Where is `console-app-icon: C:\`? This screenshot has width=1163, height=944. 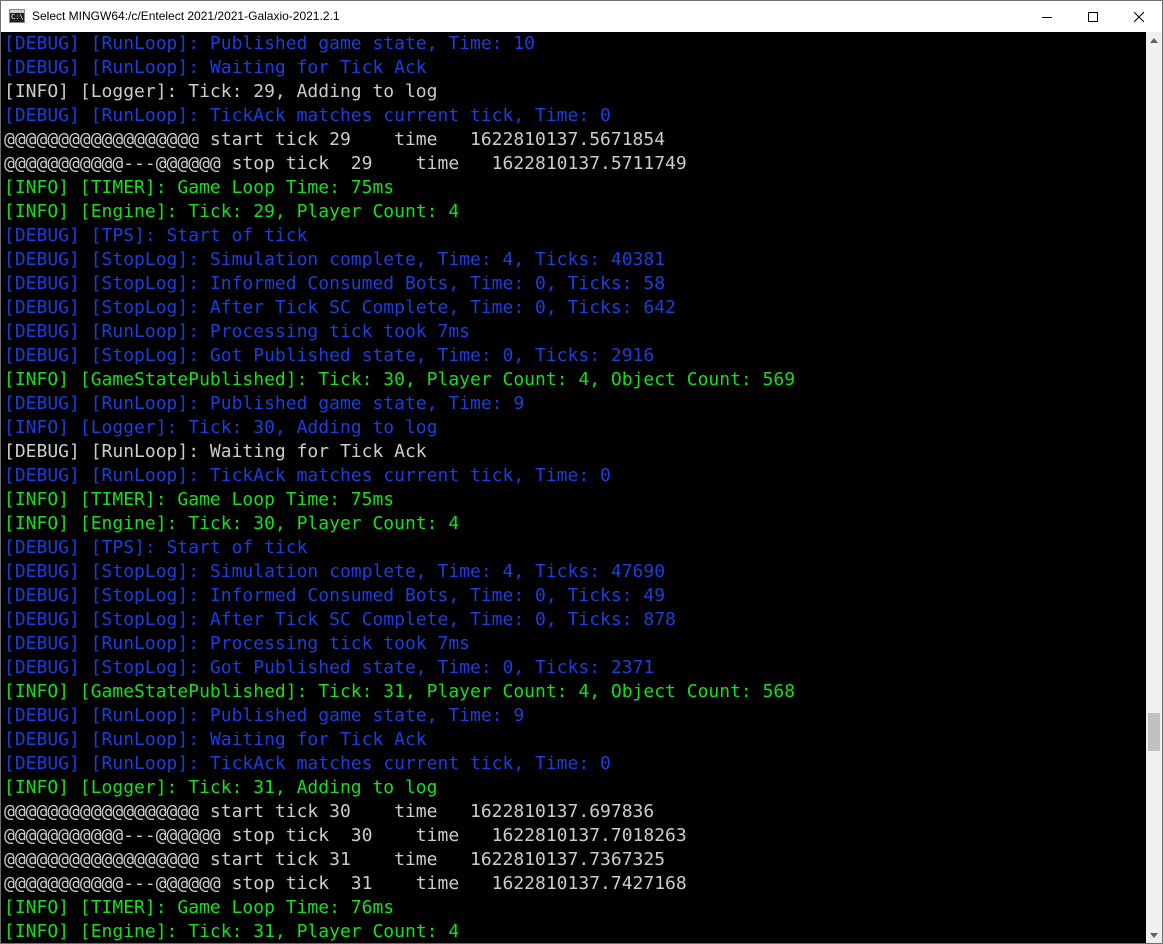
console-app-icon: C:\ is located at coordinates (17, 16).